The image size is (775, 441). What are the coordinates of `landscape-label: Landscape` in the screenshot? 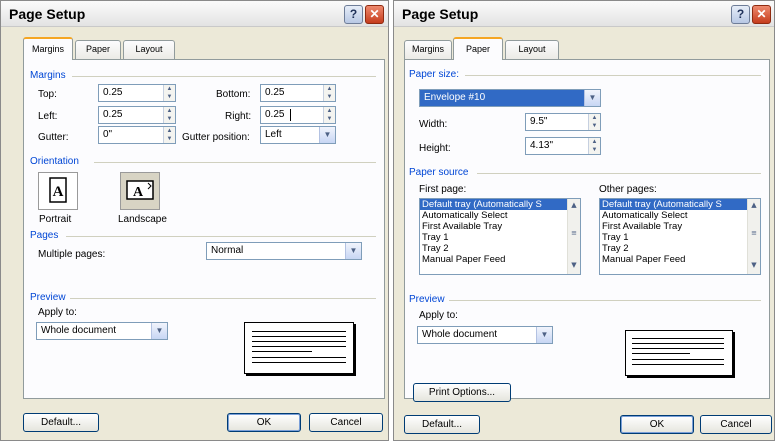 It's located at (142, 219).